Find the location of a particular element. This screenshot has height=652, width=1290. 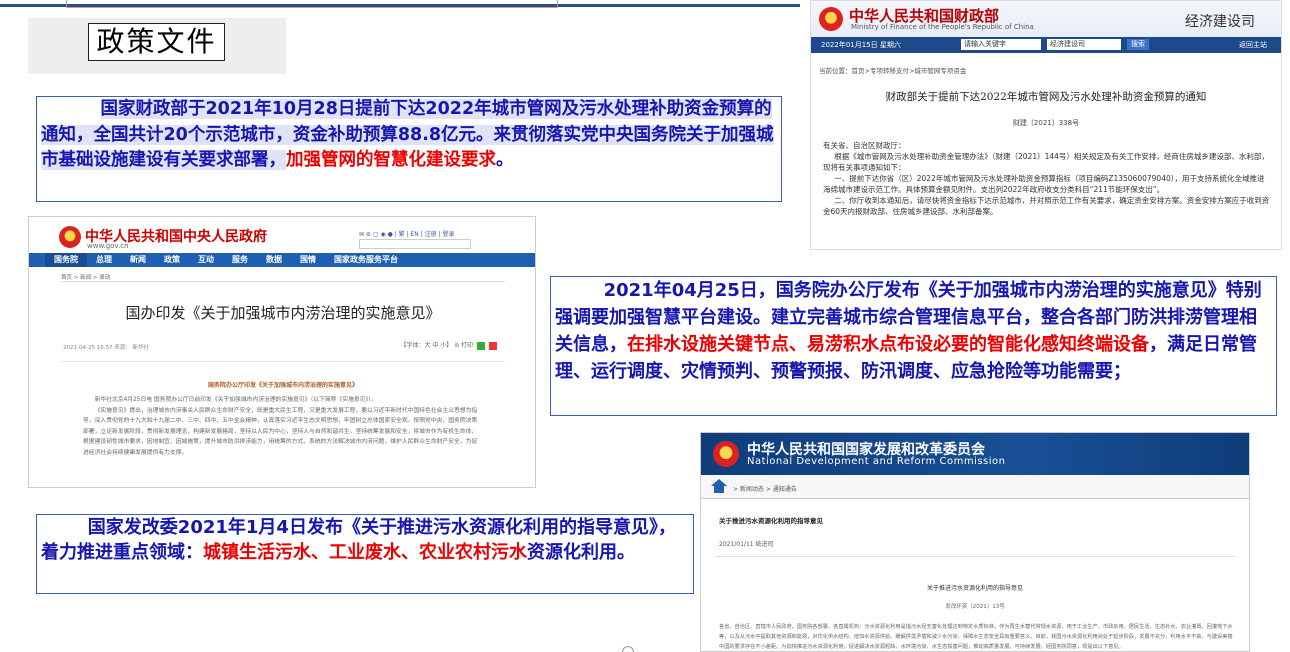

gov-nav-bar: 国务院 总理 新闻 政策 互动 服务 数据 国情 国家政务服务平台 is located at coordinates (282, 260).